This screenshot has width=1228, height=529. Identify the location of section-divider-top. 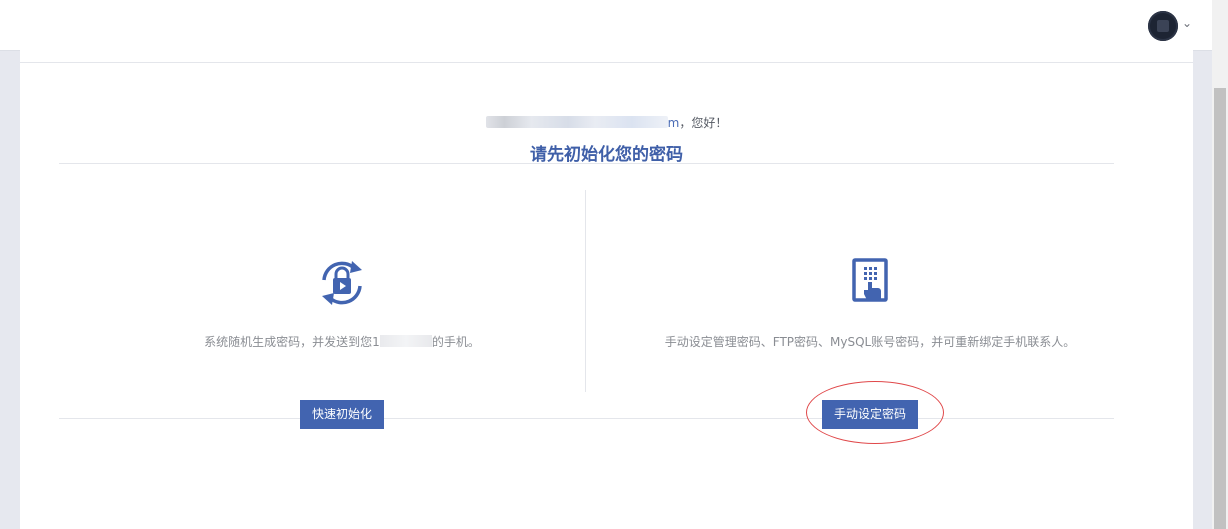
(586, 163).